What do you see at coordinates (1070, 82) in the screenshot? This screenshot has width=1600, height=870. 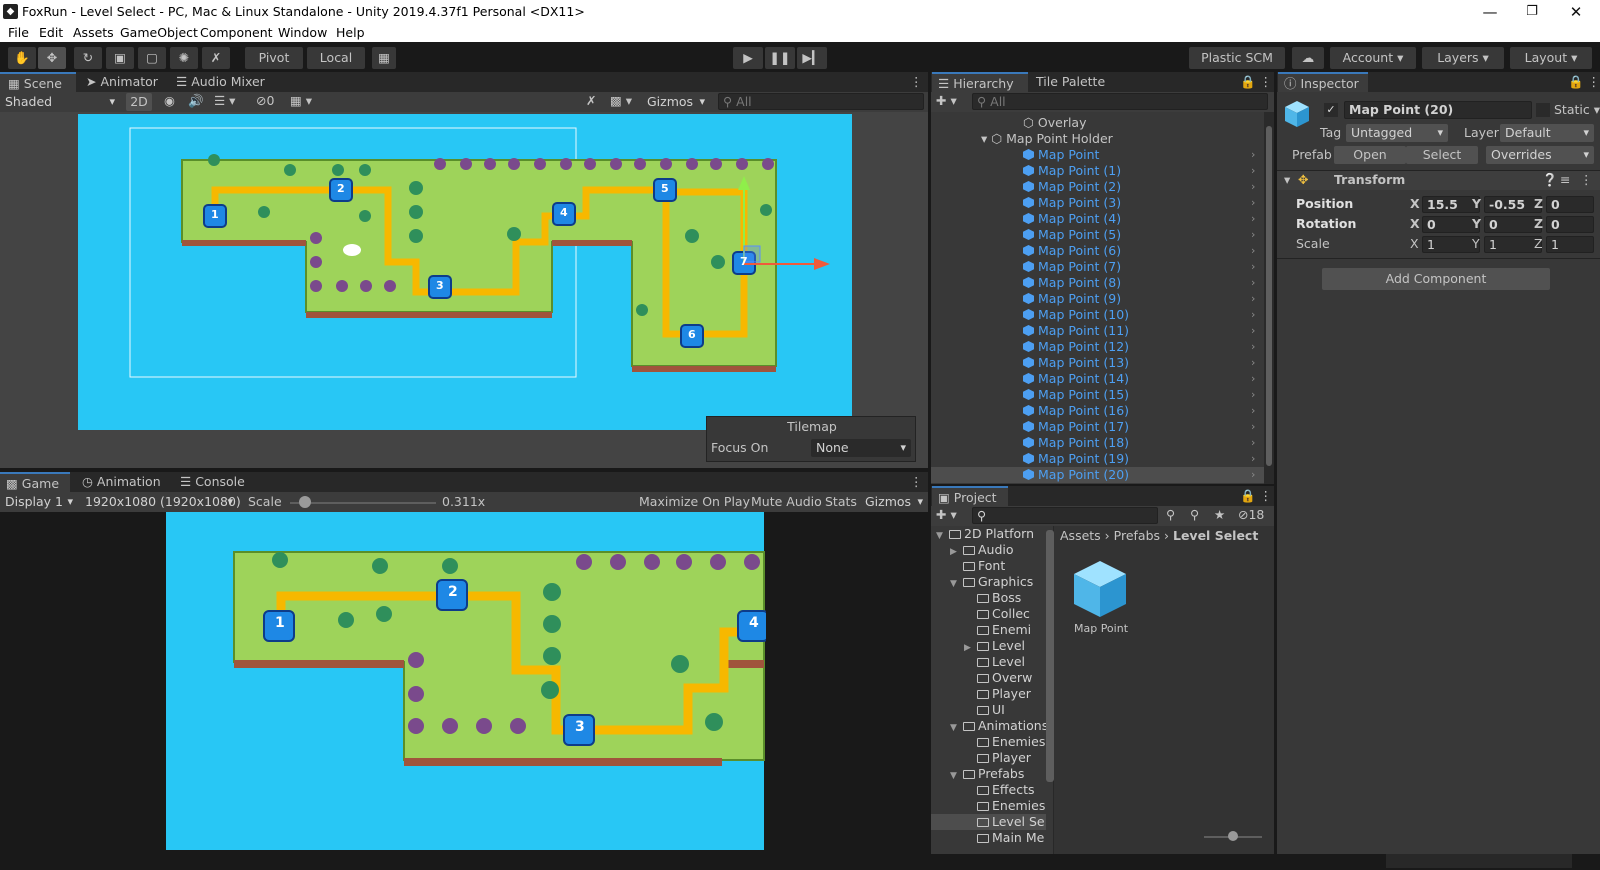 I see `tab-tile-palette: Tile Palette` at bounding box center [1070, 82].